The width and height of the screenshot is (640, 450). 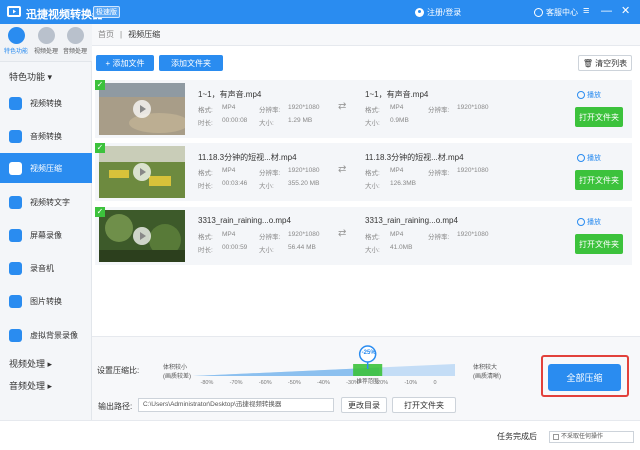 What do you see at coordinates (324, 370) in the screenshot?
I see `compression-slider` at bounding box center [324, 370].